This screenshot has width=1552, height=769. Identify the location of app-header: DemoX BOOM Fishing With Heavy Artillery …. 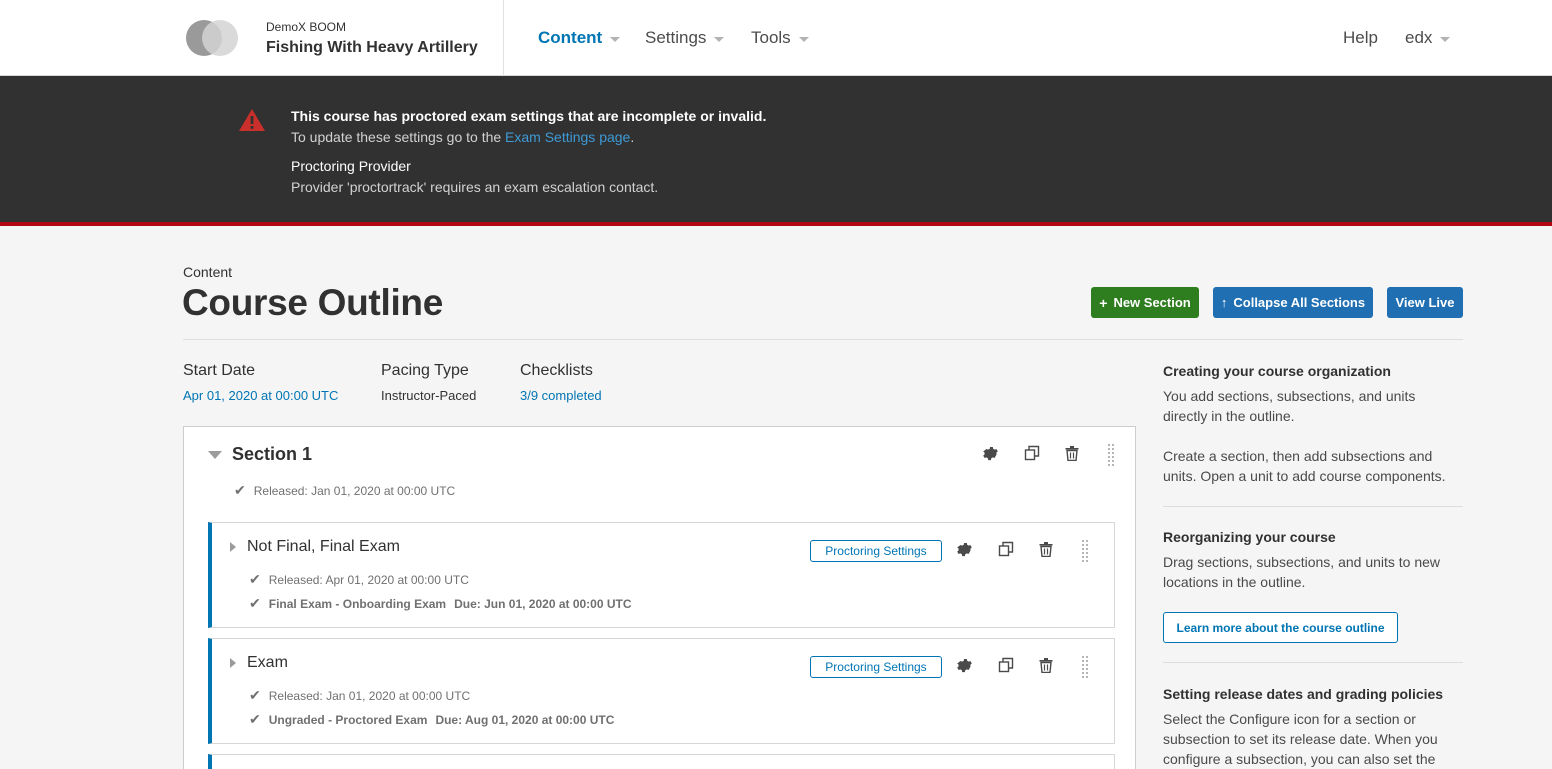
(776, 38).